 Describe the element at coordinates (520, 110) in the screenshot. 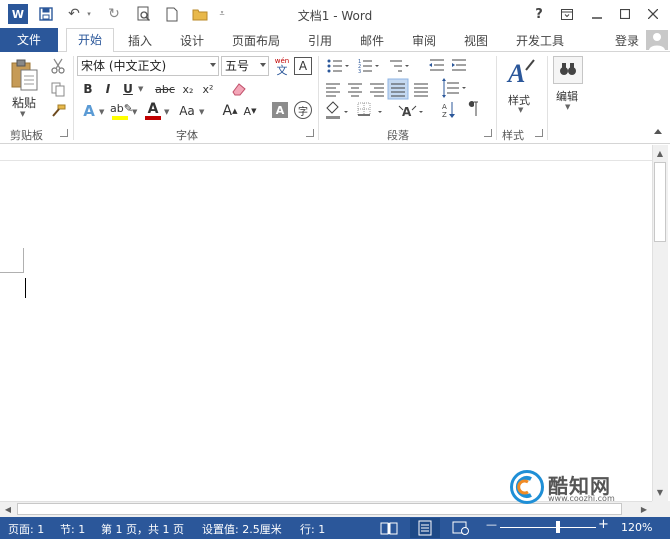

I see `styles-dropdown-icon: ▼` at that location.